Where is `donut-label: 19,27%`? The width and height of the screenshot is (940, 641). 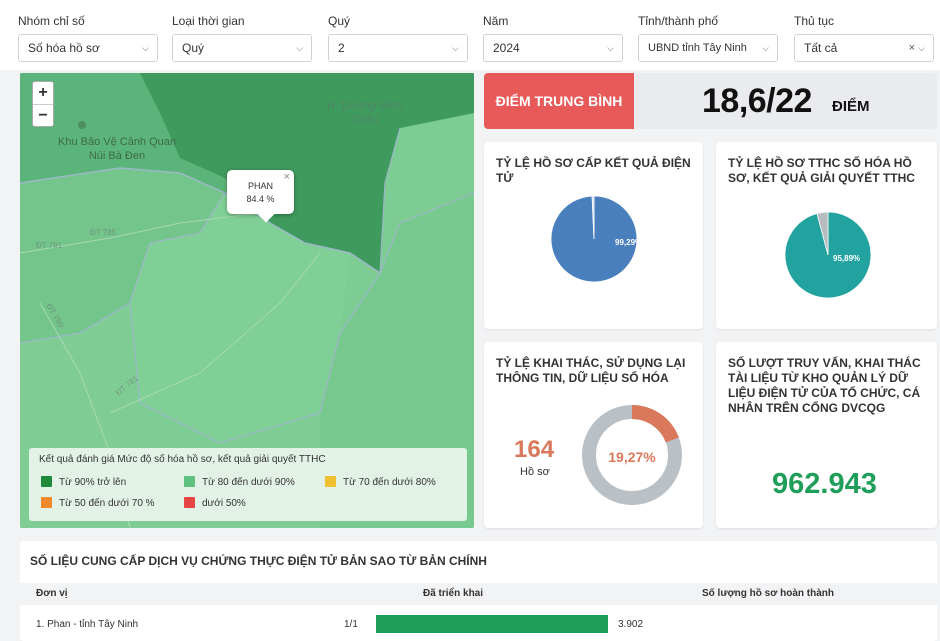 donut-label: 19,27% is located at coordinates (632, 457).